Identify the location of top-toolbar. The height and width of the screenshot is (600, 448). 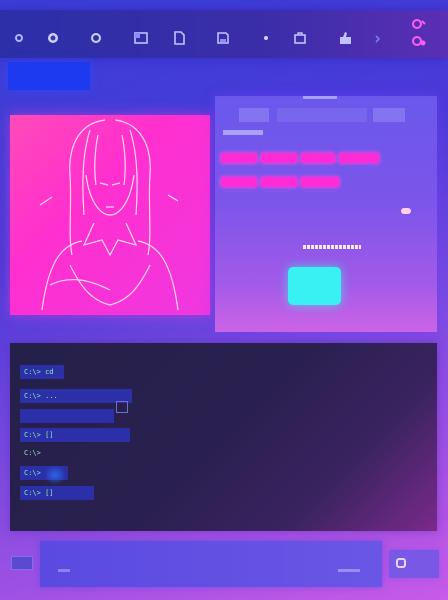
(224, 34).